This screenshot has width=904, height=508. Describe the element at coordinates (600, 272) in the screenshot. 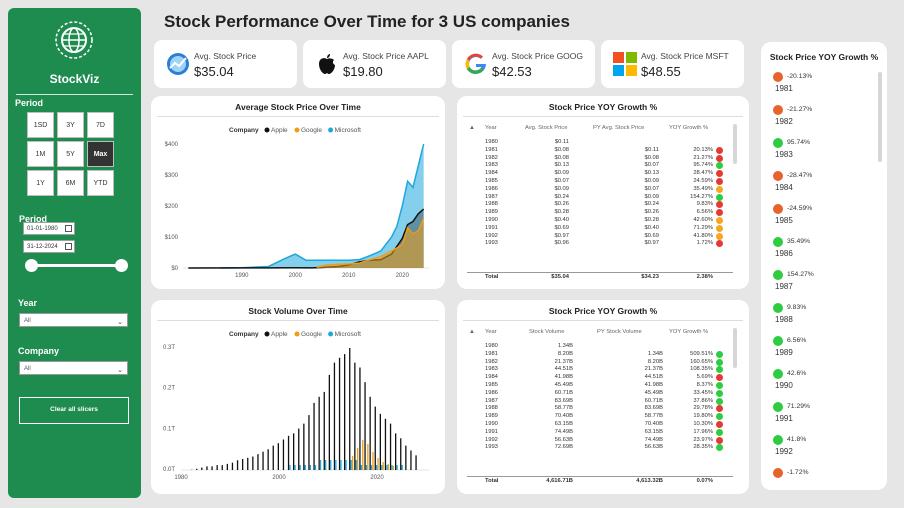

I see `total-divider` at that location.